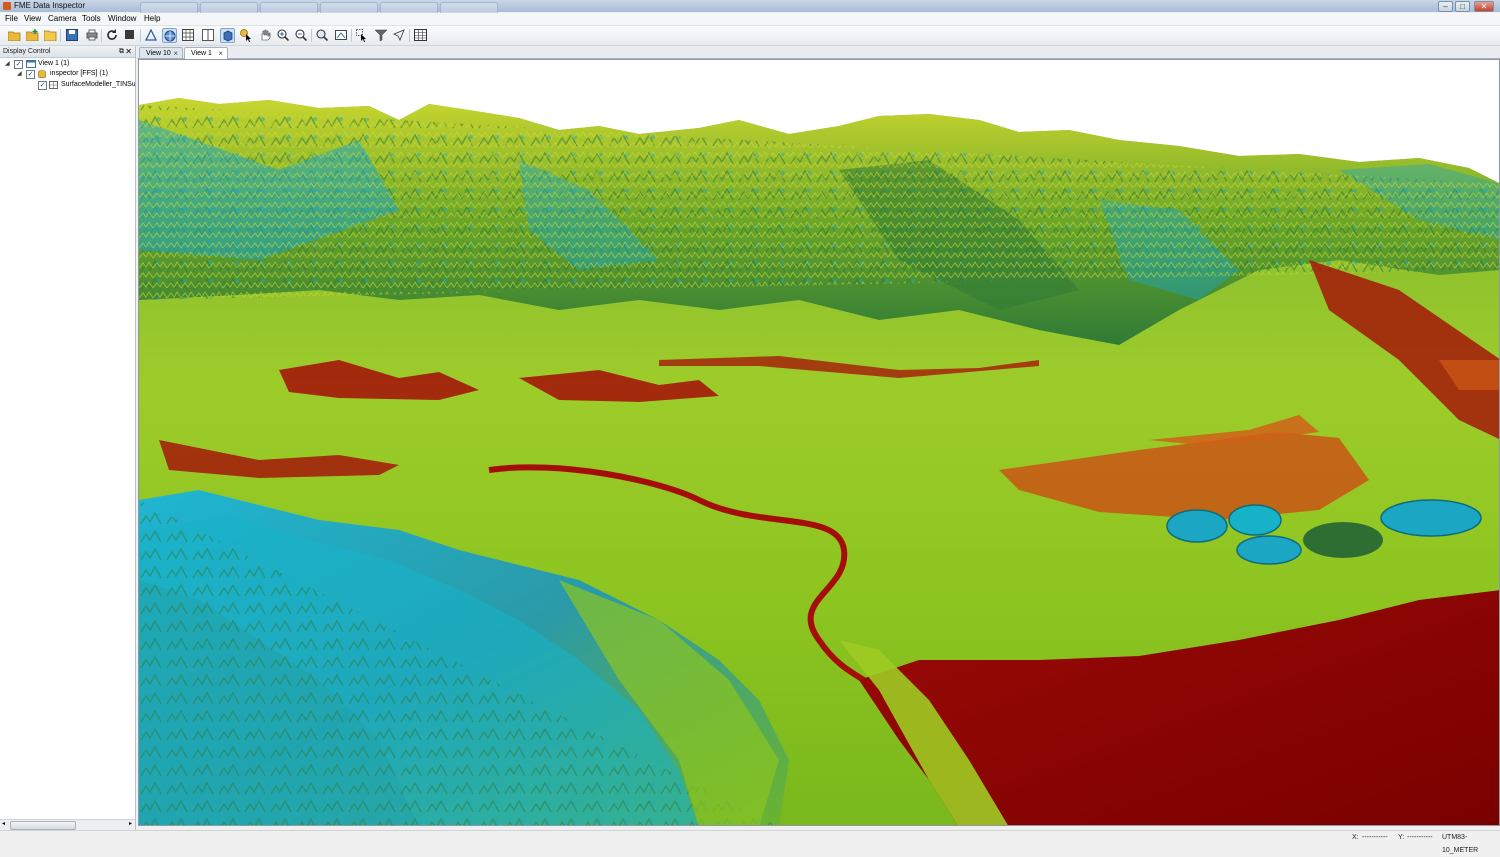 This screenshot has width=1500, height=857. Describe the element at coordinates (14, 35) in the screenshot. I see `open-dataset-icon` at that location.